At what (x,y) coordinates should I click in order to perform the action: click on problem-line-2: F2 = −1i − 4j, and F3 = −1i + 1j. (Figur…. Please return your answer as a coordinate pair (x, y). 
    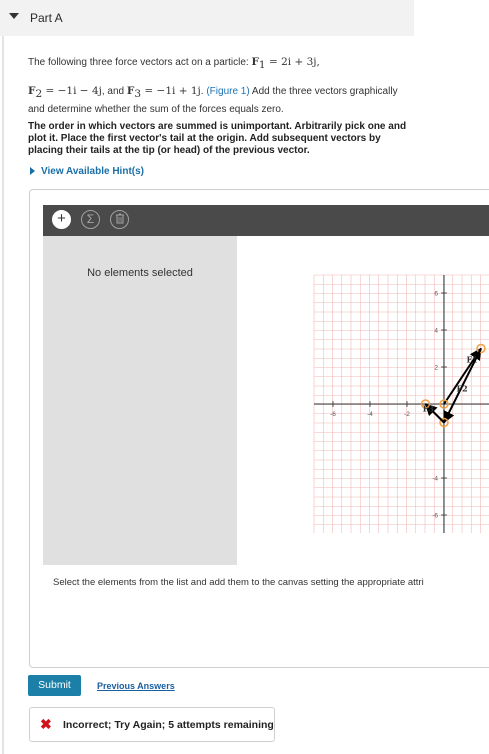
    Looking at the image, I should click on (218, 100).